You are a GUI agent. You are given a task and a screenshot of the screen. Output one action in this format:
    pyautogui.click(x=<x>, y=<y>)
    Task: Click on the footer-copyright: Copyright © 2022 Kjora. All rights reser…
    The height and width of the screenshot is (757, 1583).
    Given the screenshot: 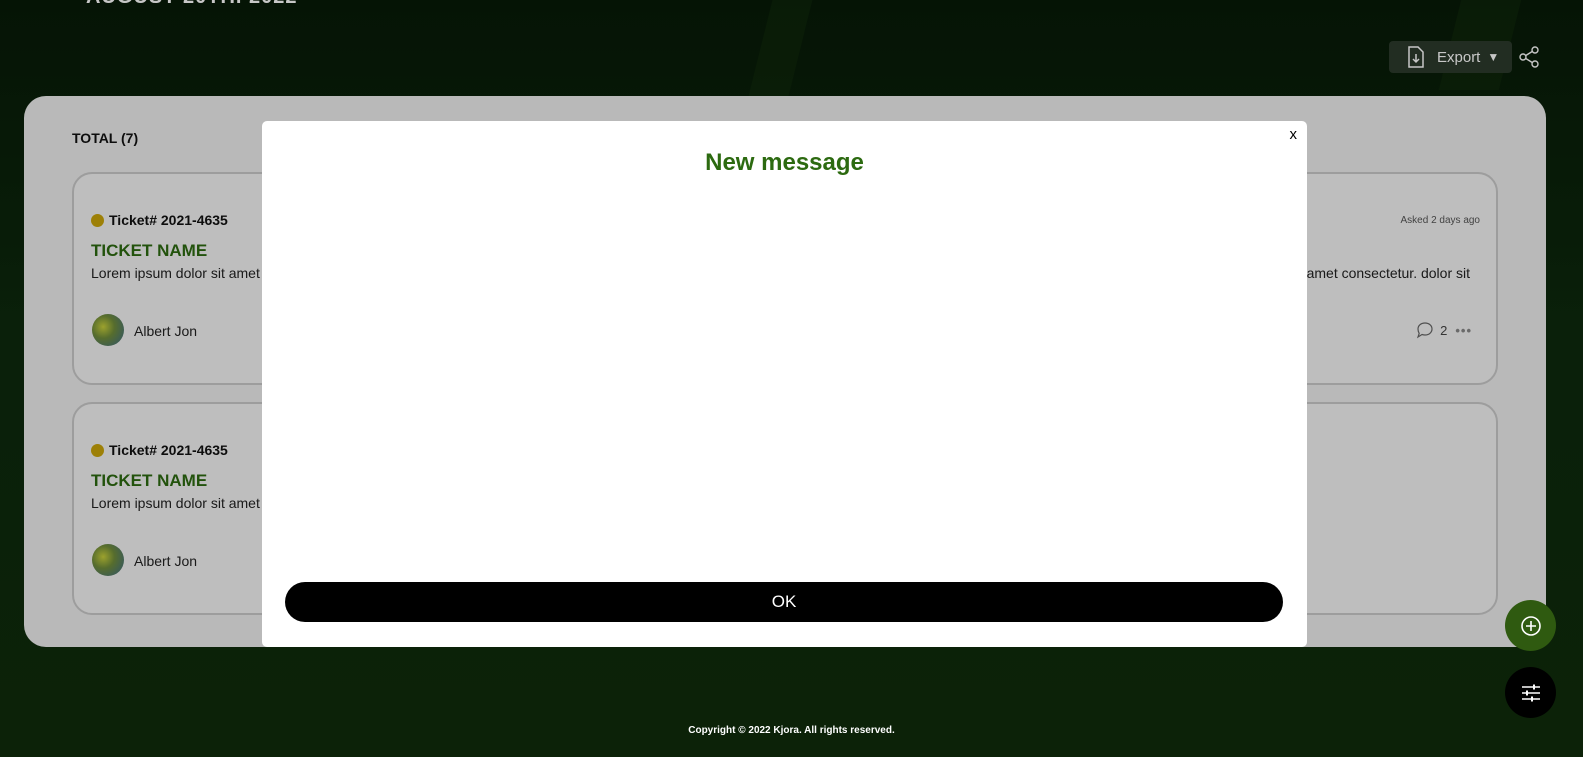 What is the action you would take?
    pyautogui.click(x=791, y=730)
    